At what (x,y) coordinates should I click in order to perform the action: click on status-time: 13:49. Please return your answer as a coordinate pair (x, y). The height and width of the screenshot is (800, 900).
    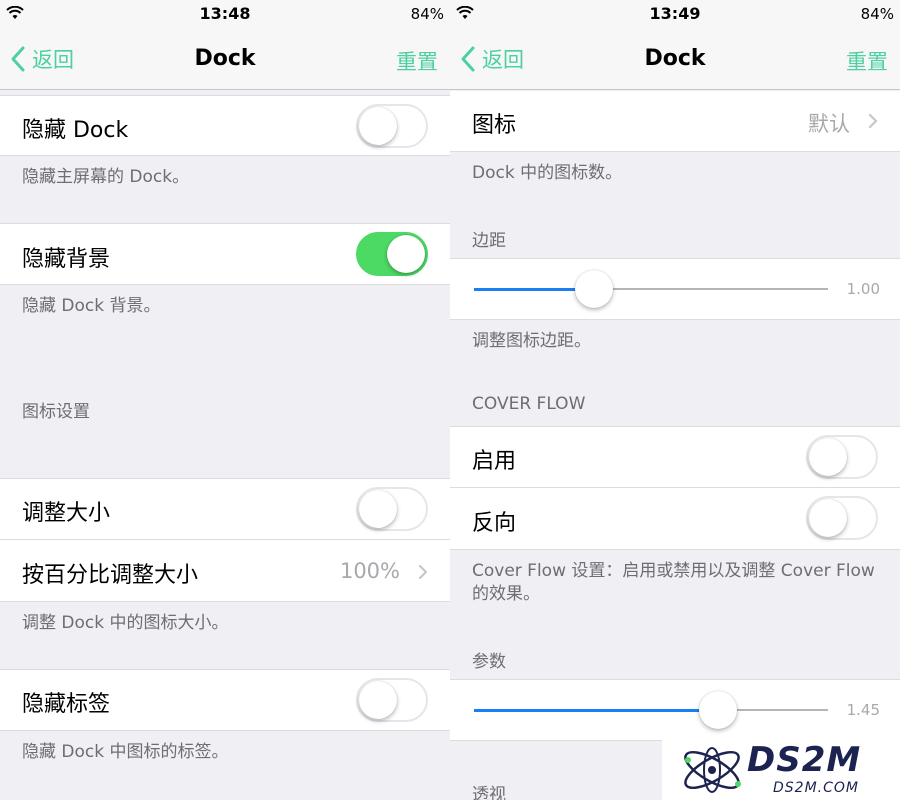
    Looking at the image, I should click on (675, 13).